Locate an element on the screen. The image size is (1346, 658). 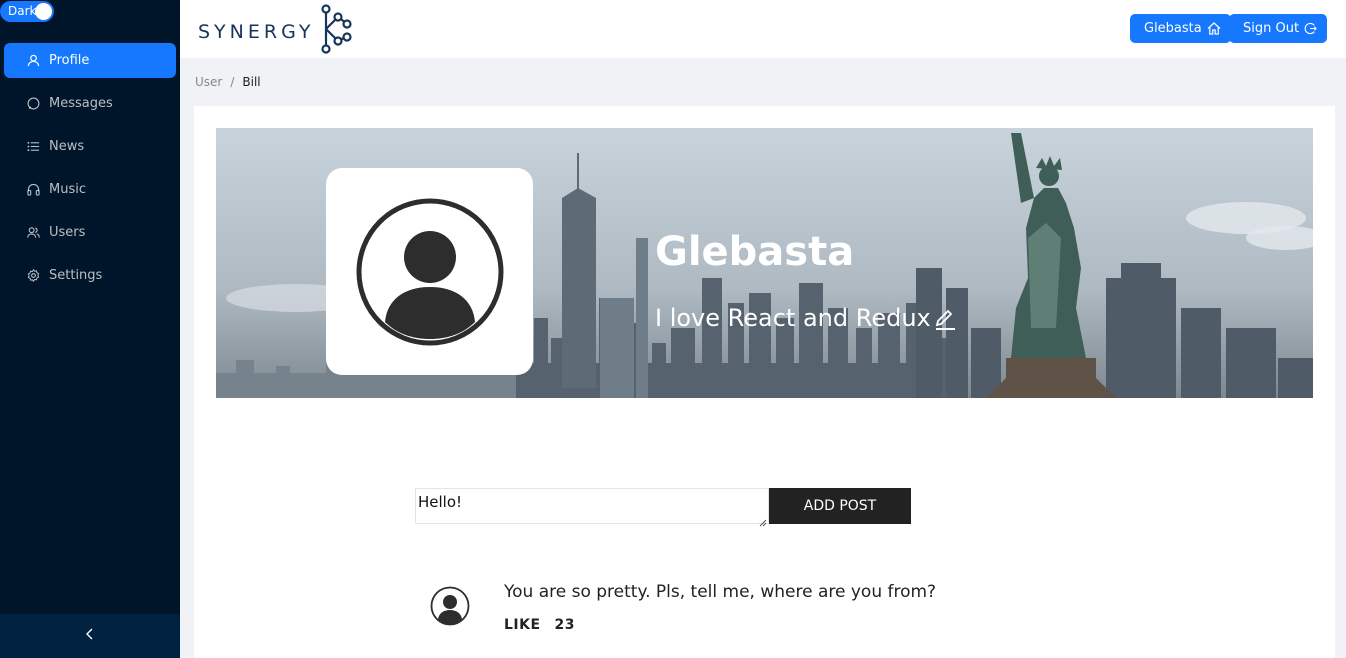
sidebar-item-users: Users is located at coordinates (90, 232).